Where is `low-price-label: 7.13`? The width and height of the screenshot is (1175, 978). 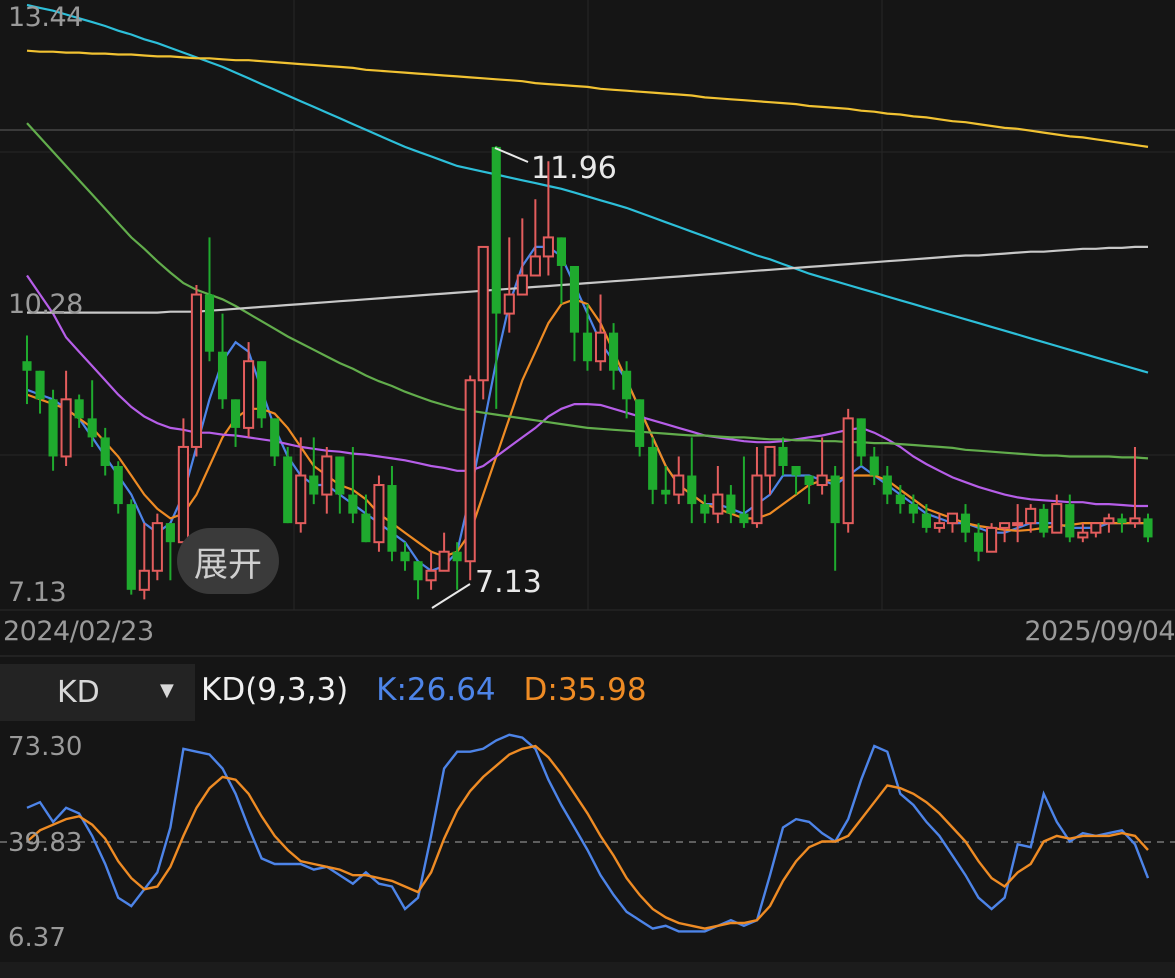 low-price-label: 7.13 is located at coordinates (508, 582).